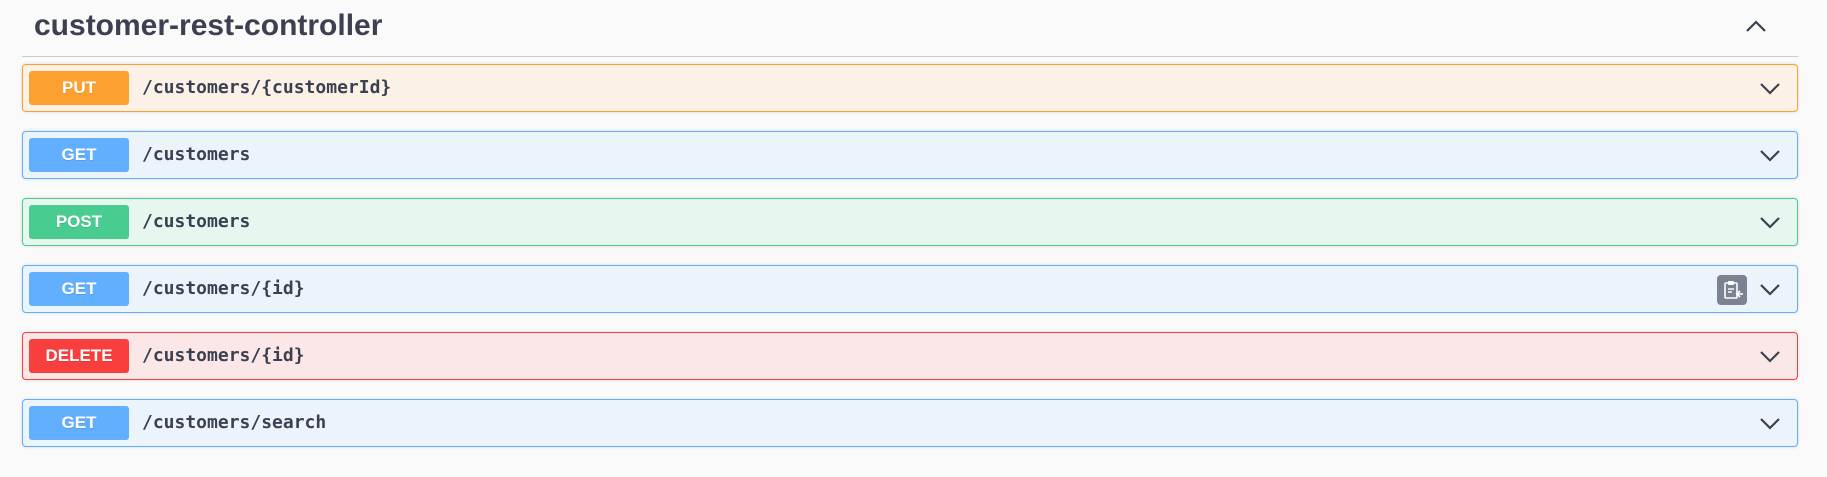 Image resolution: width=1827 pixels, height=477 pixels. I want to click on operation-search-customers: GET /customers/search, so click(910, 423).